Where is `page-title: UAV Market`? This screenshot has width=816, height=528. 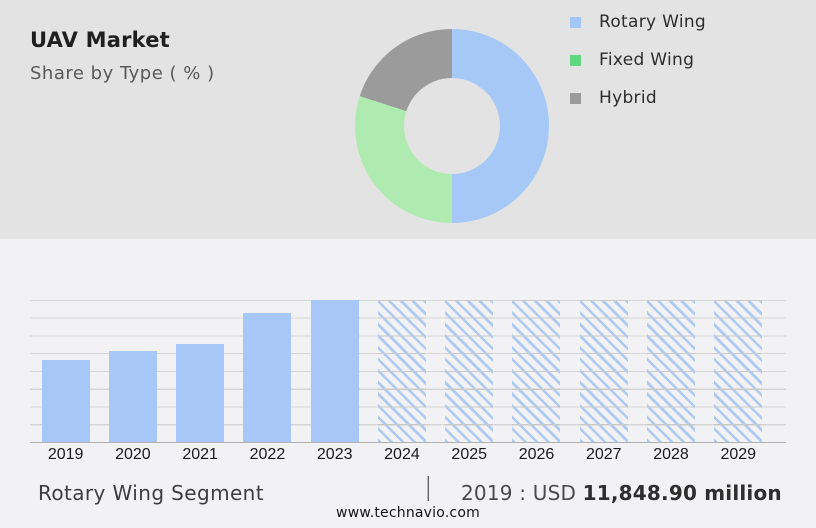
page-title: UAV Market is located at coordinates (100, 40).